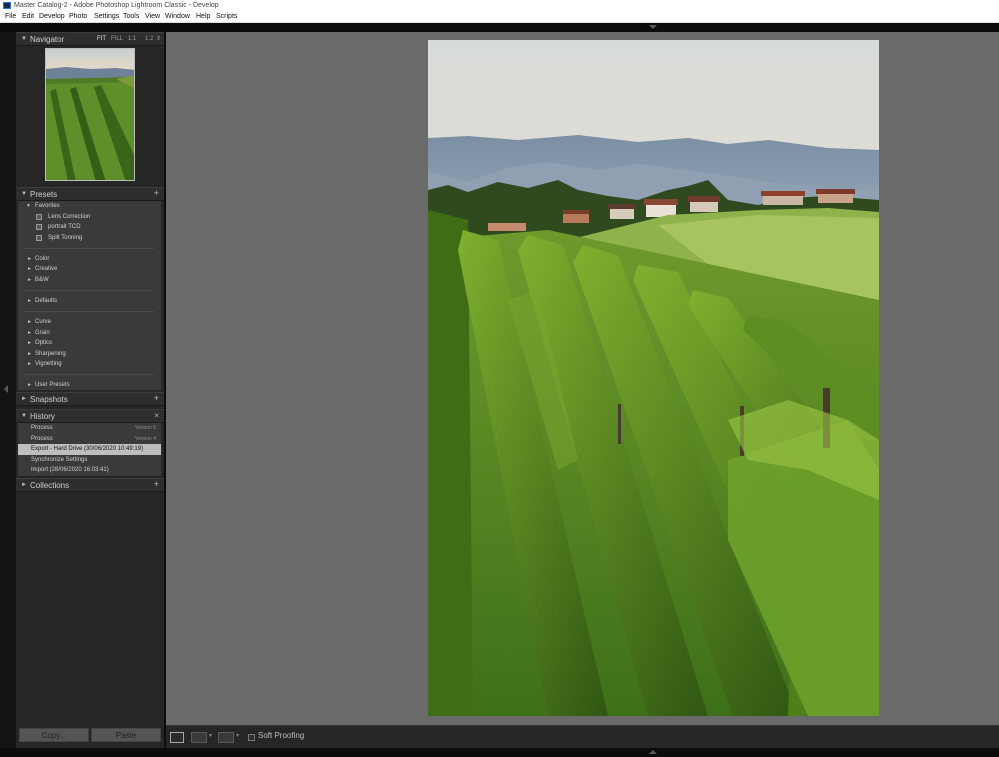 Image resolution: width=999 pixels, height=757 pixels. Describe the element at coordinates (78, 17) in the screenshot. I see `menu-photo: Photo` at that location.